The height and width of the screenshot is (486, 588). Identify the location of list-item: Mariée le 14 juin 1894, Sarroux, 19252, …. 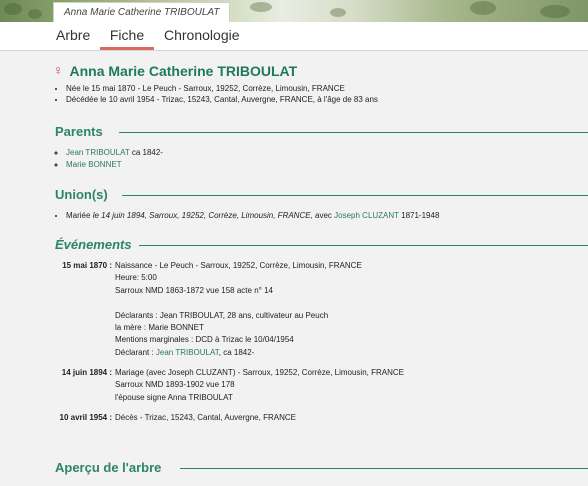
(252, 215).